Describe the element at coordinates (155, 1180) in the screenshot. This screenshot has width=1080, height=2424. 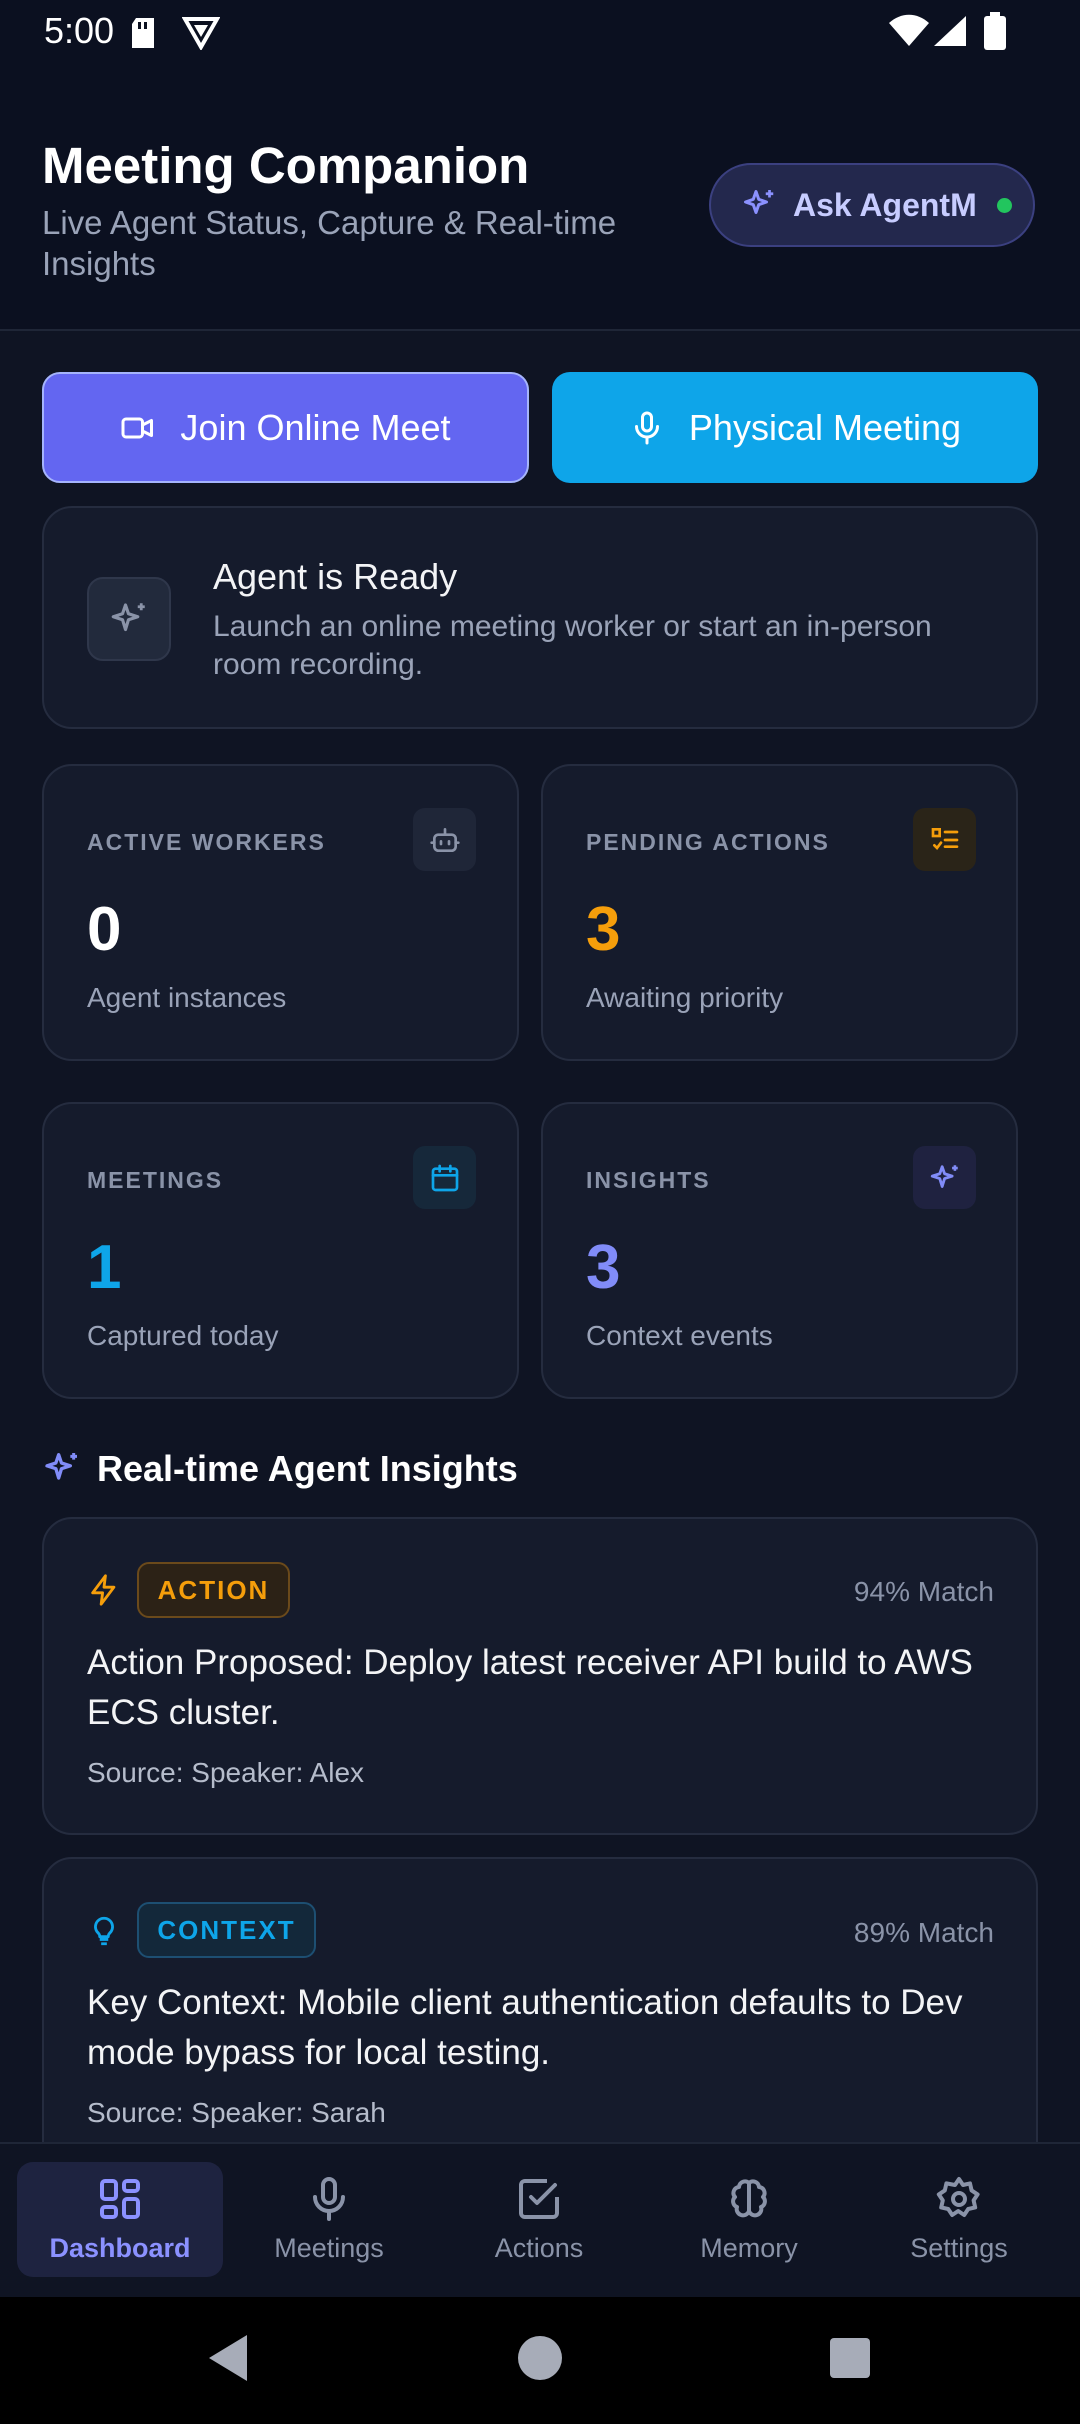
I see `stat-label: MEETINGS` at that location.